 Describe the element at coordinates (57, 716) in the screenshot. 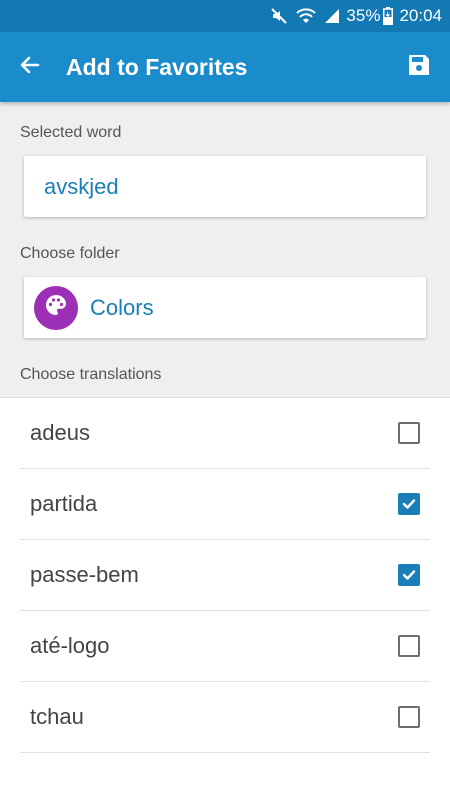

I see `translation-text: tchau` at that location.